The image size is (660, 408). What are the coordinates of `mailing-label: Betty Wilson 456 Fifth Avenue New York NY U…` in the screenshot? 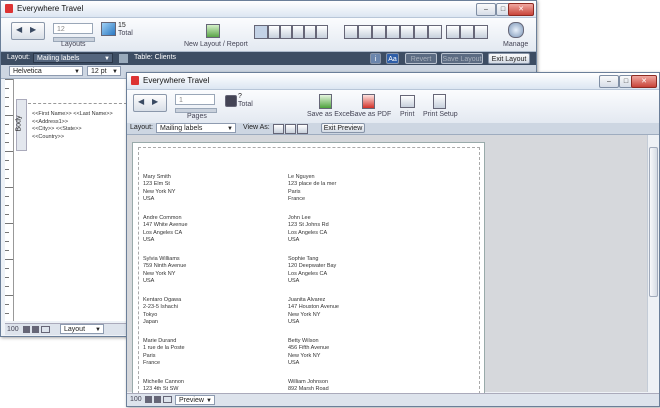 It's located at (308, 352).